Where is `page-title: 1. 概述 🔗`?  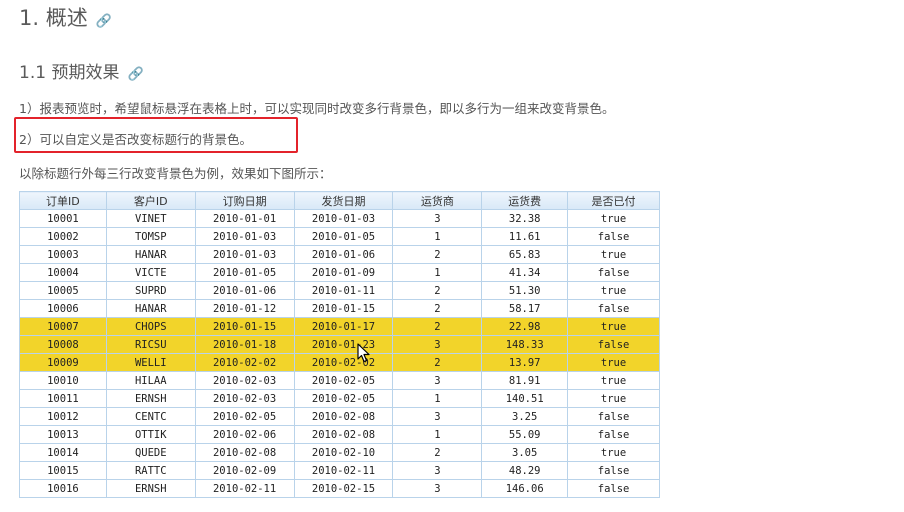
page-title: 1. 概述 🔗 is located at coordinates (65, 17).